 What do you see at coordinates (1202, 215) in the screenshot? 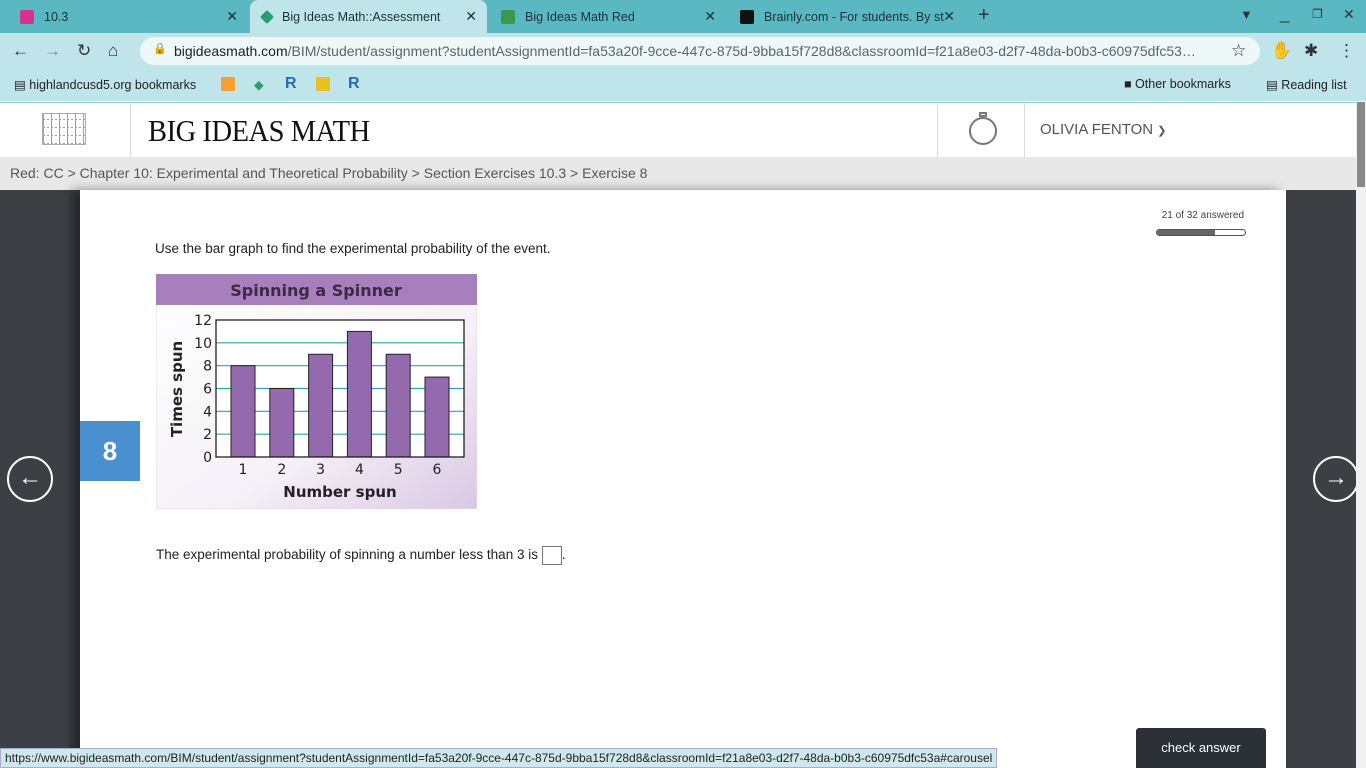
I see `progress-label: 21 of 32 answered` at bounding box center [1202, 215].